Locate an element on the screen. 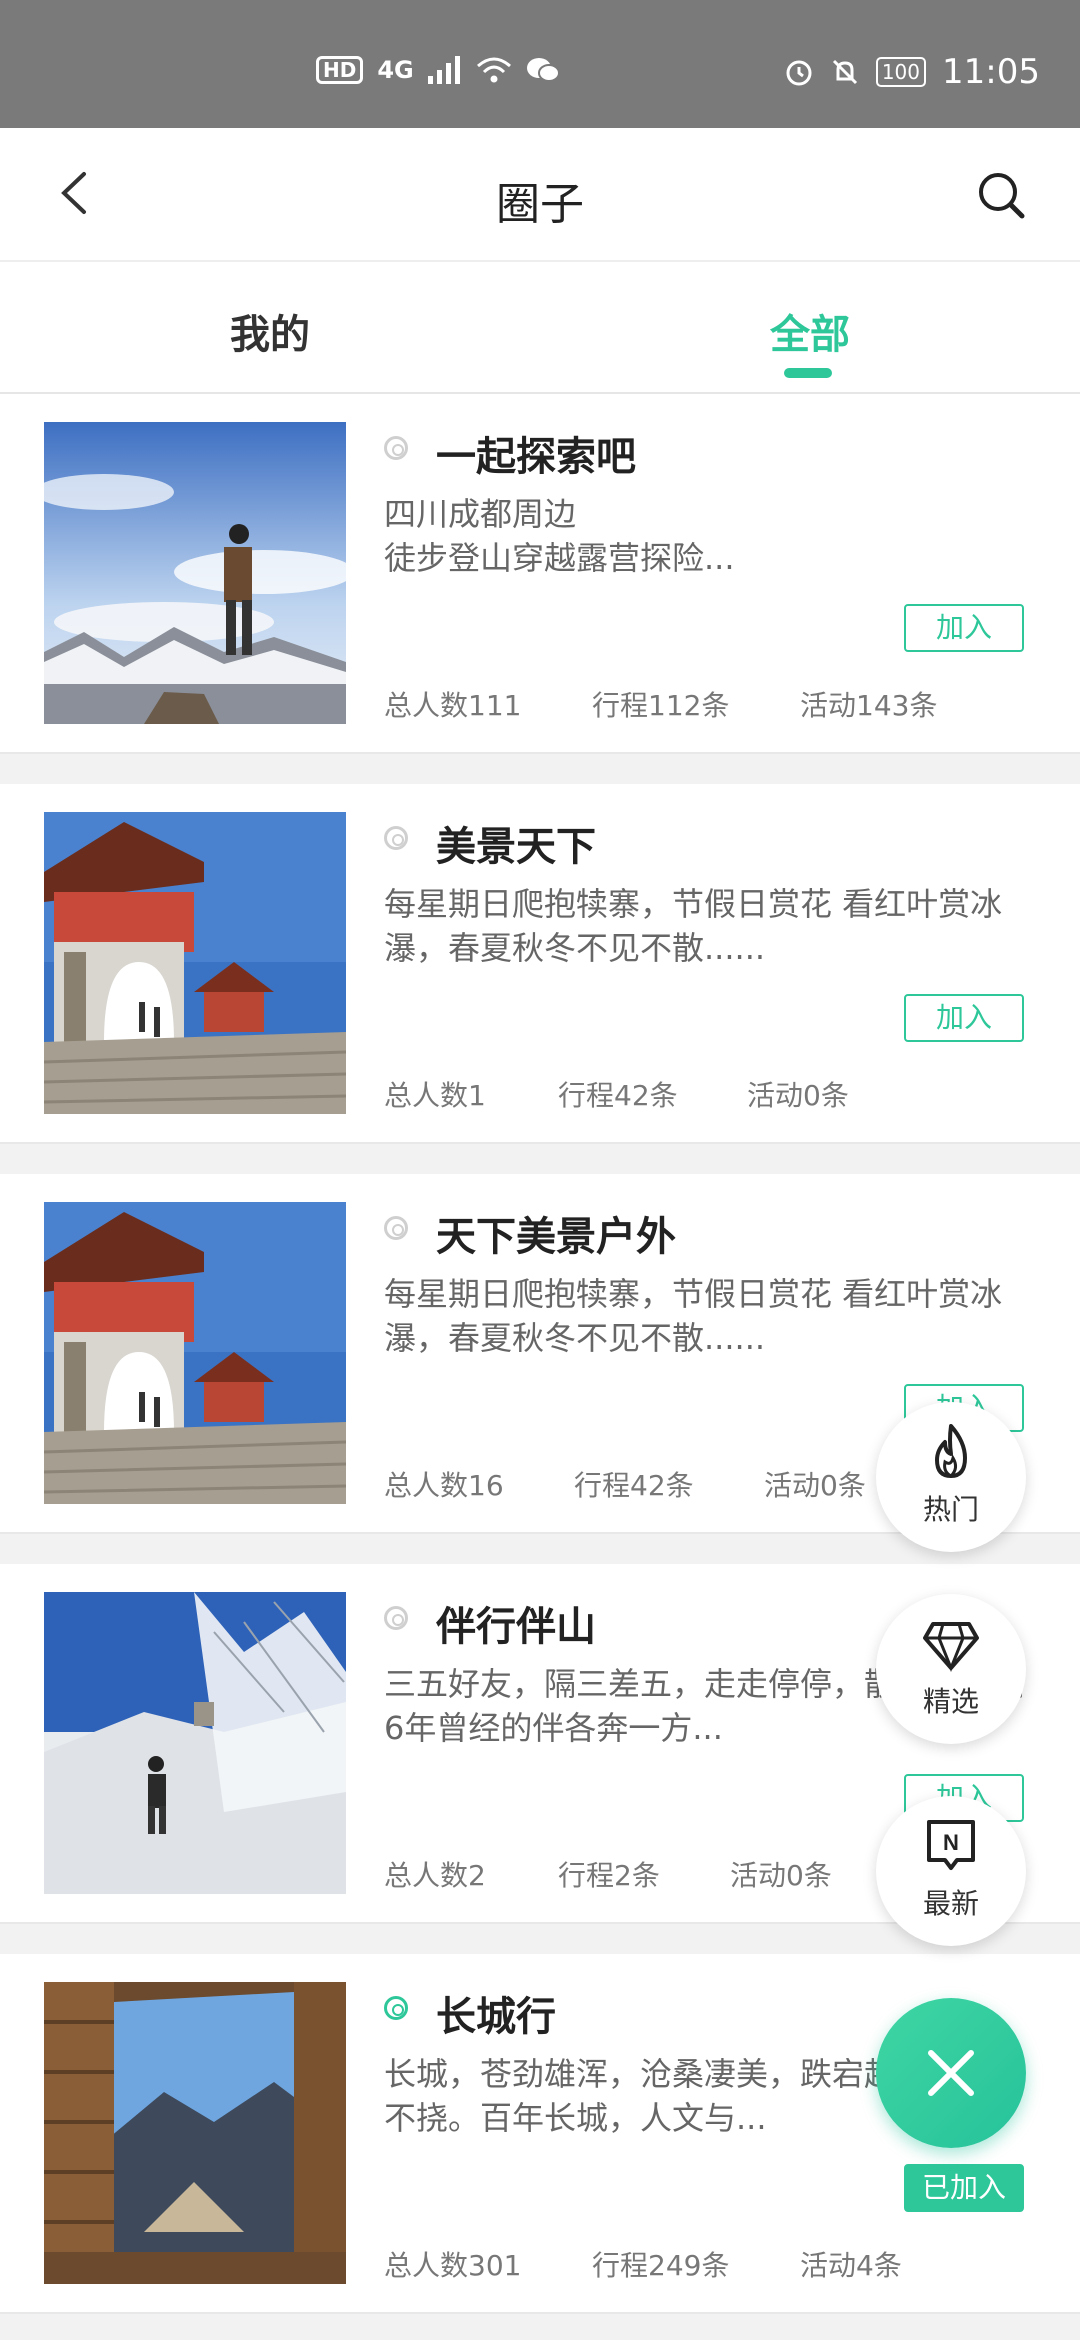  tab-mine: 我的 is located at coordinates (270, 331).